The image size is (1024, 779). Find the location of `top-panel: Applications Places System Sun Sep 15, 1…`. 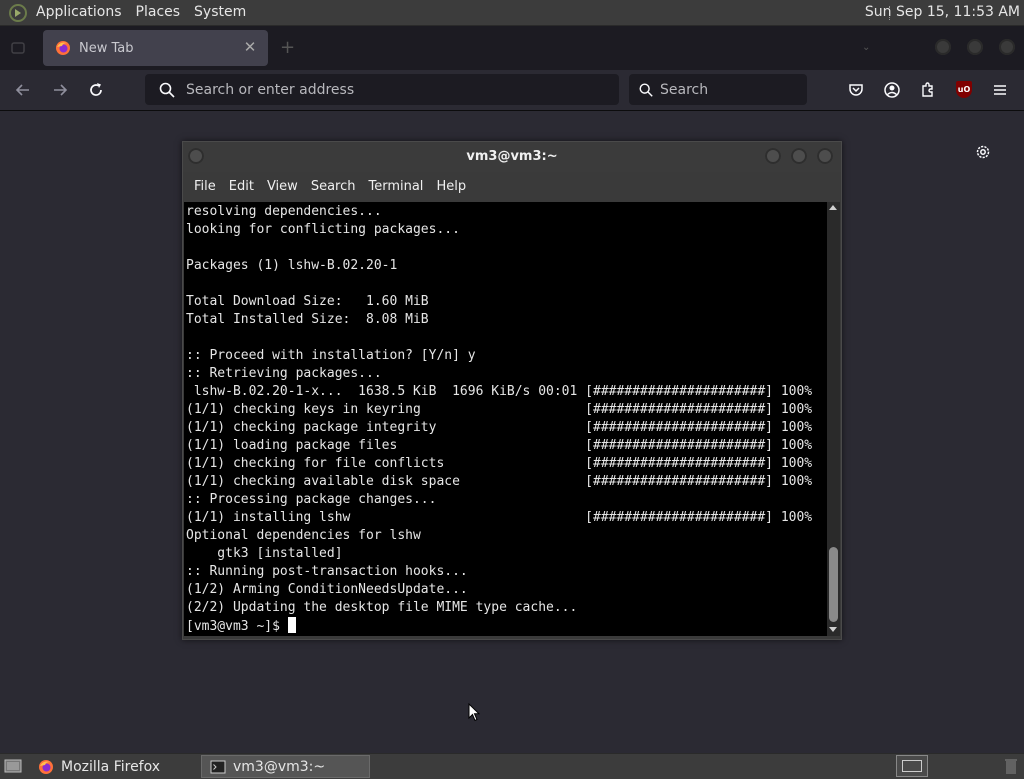

top-panel: Applications Places System Sun Sep 15, 1… is located at coordinates (512, 13).